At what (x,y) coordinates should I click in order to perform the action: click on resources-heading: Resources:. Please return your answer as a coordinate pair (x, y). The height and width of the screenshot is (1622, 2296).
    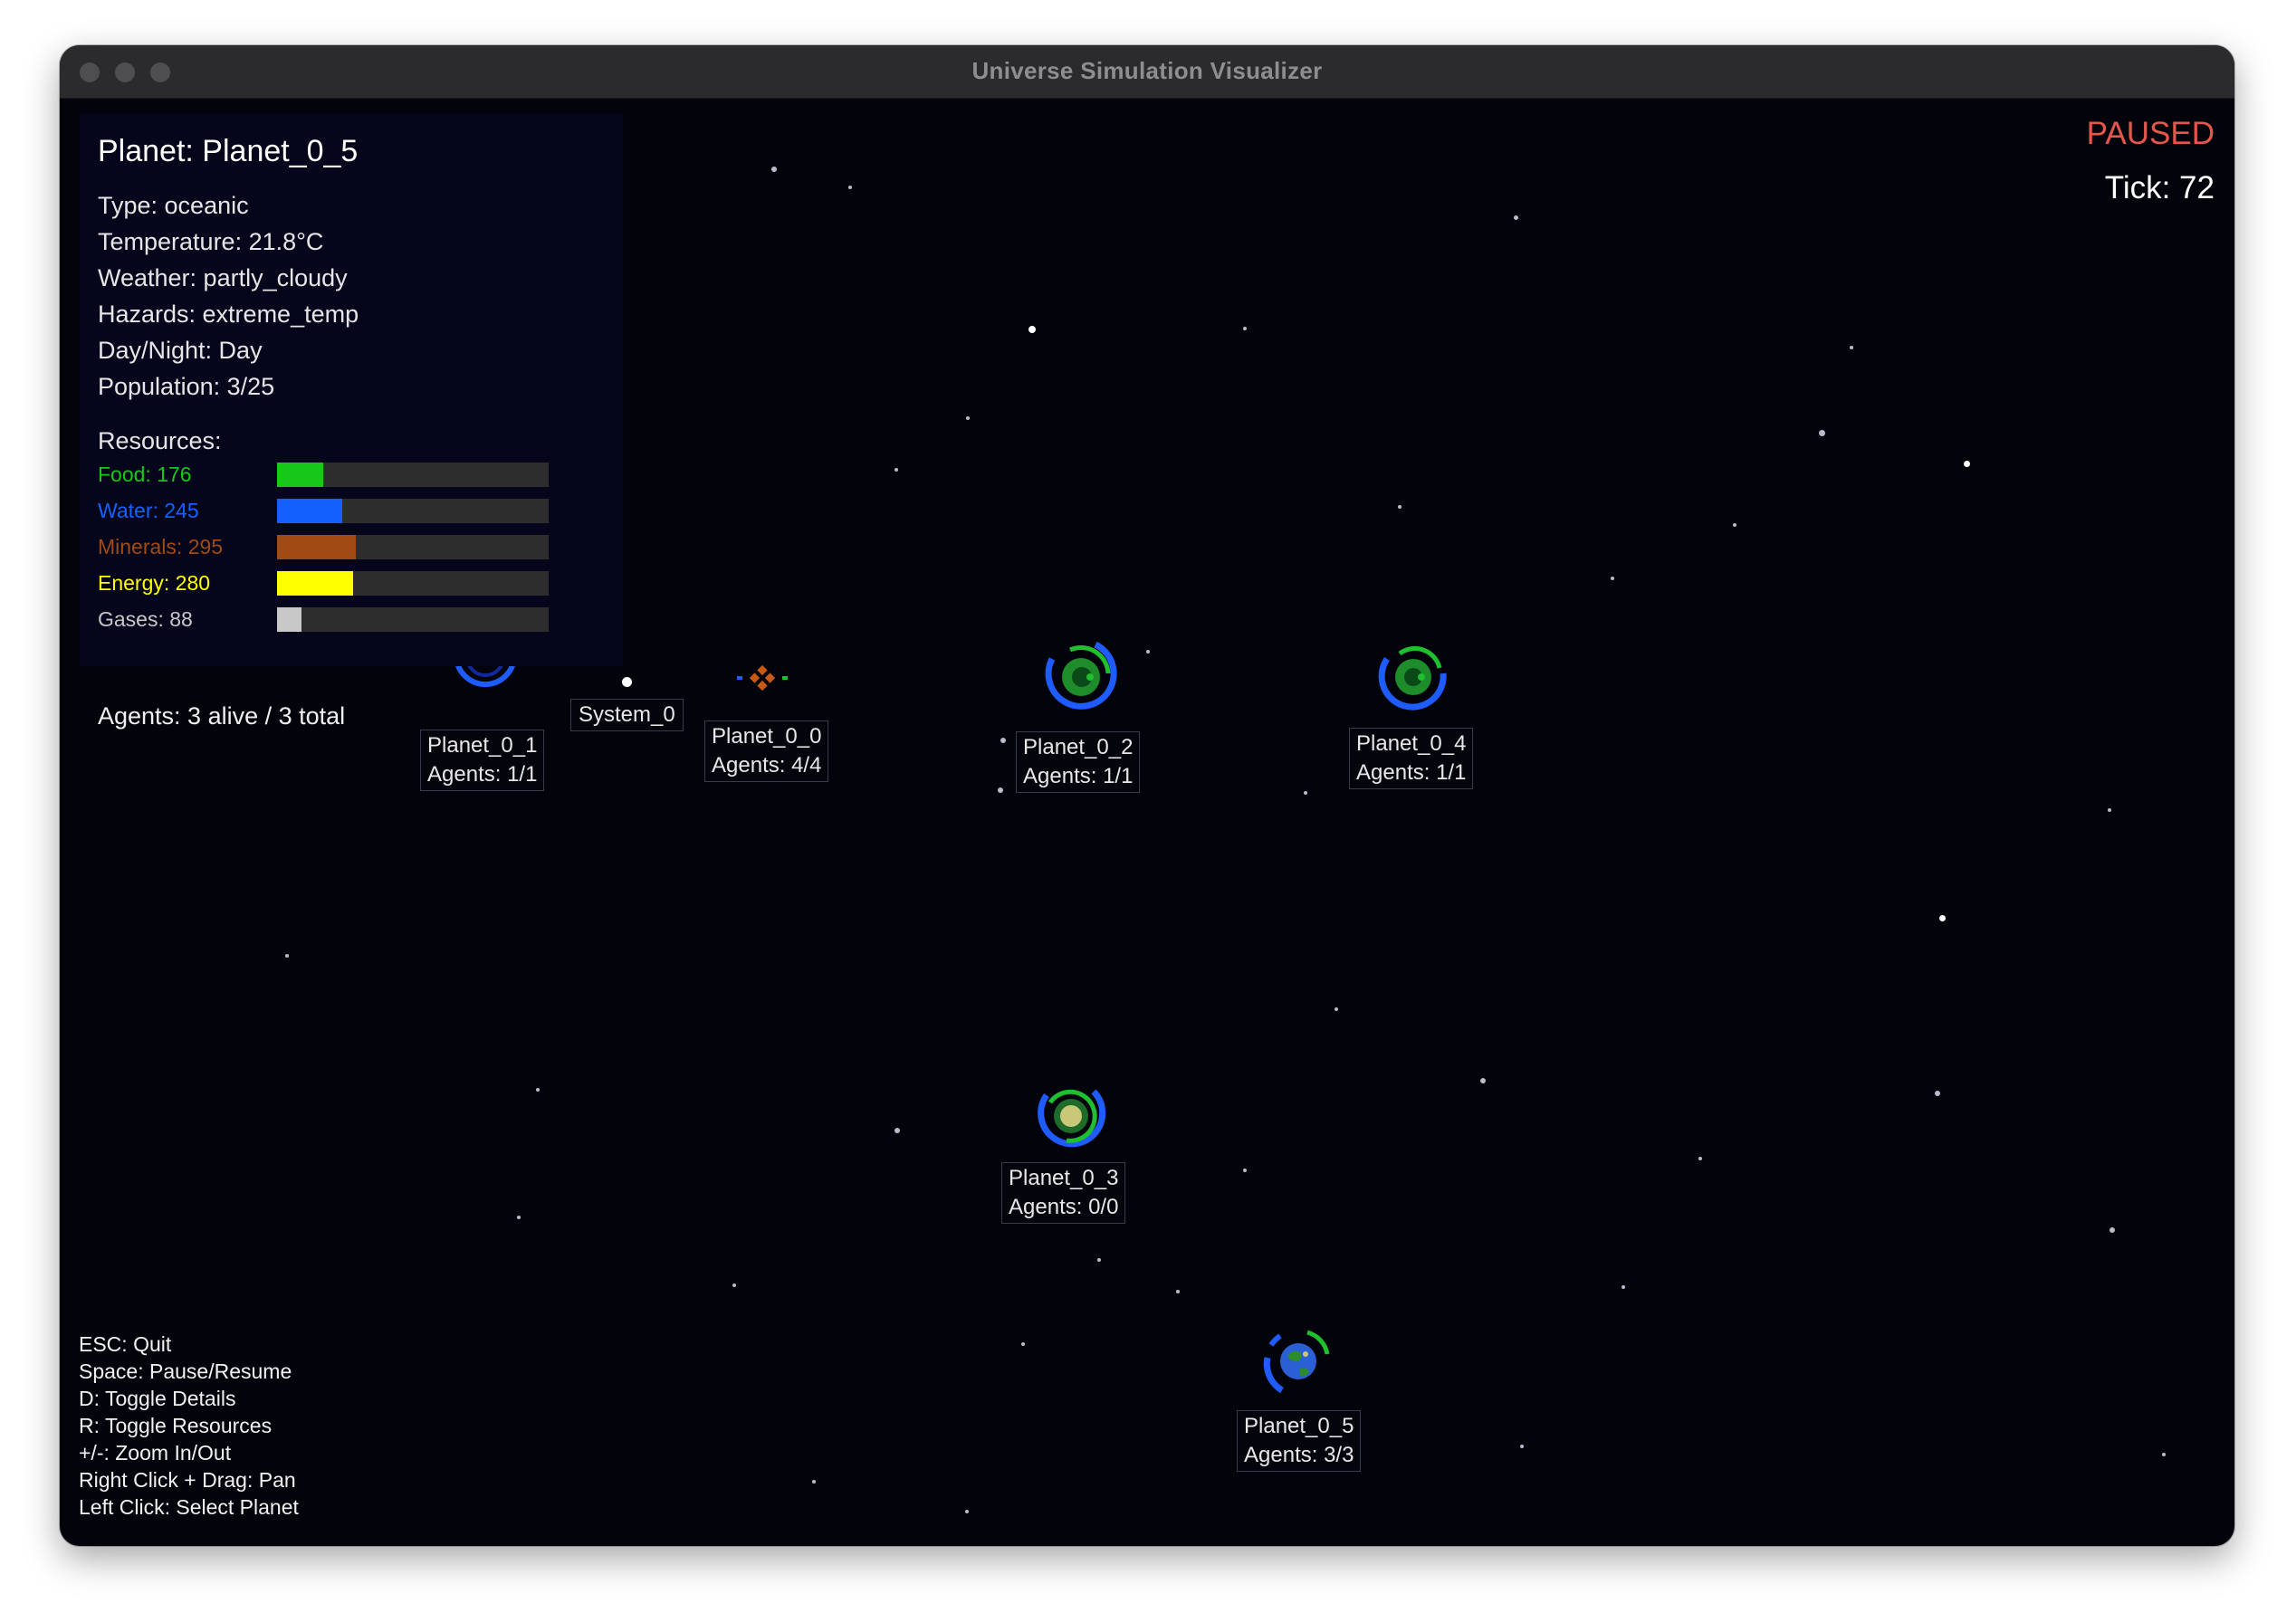
    Looking at the image, I should click on (160, 440).